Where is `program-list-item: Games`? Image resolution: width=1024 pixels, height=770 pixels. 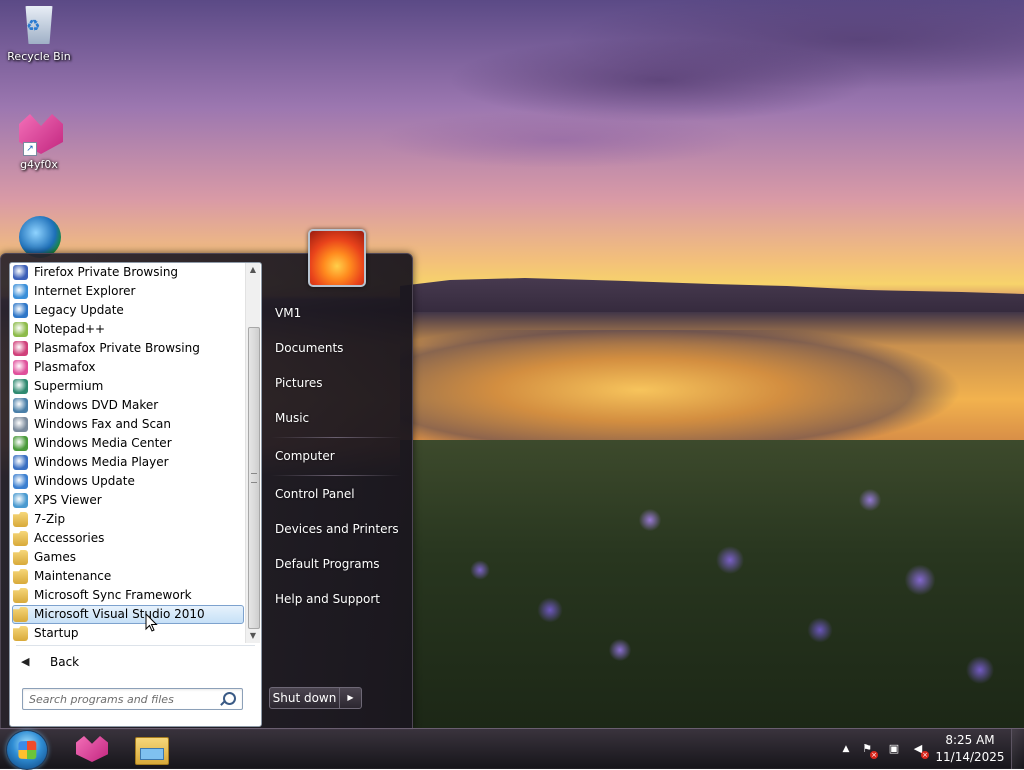
program-list-item: Games is located at coordinates (127, 557).